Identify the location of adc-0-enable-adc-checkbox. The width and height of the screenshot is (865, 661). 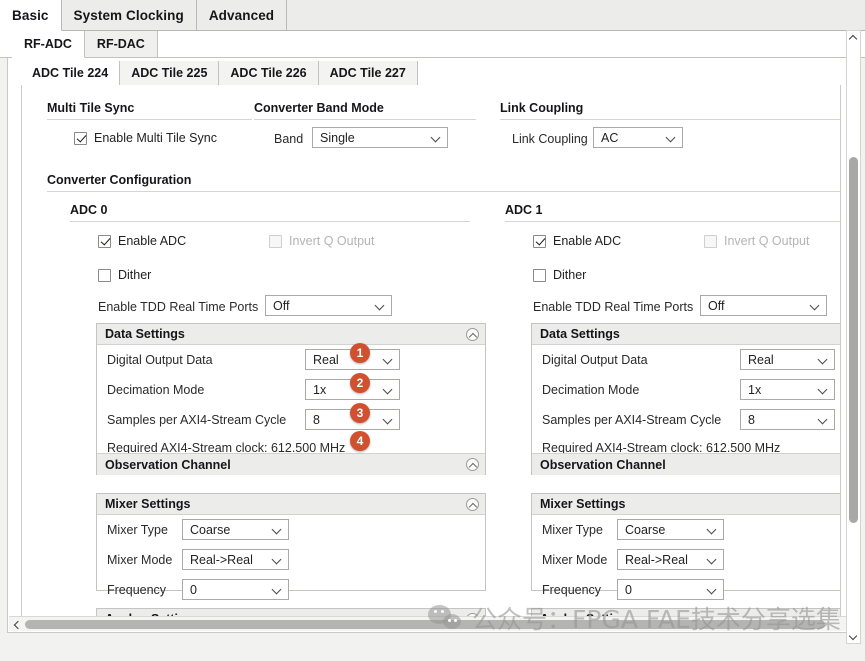
(104, 241).